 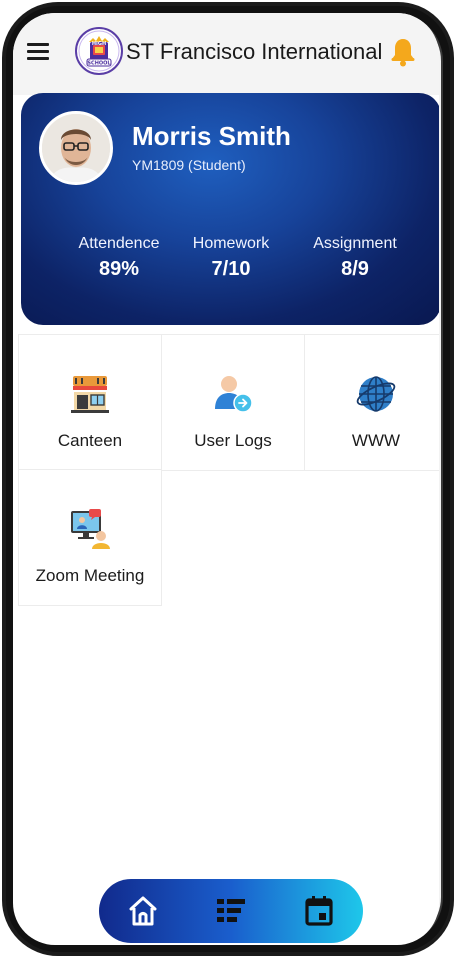 What do you see at coordinates (99, 64) in the screenshot?
I see `svg-text: SCHOOL` at bounding box center [99, 64].